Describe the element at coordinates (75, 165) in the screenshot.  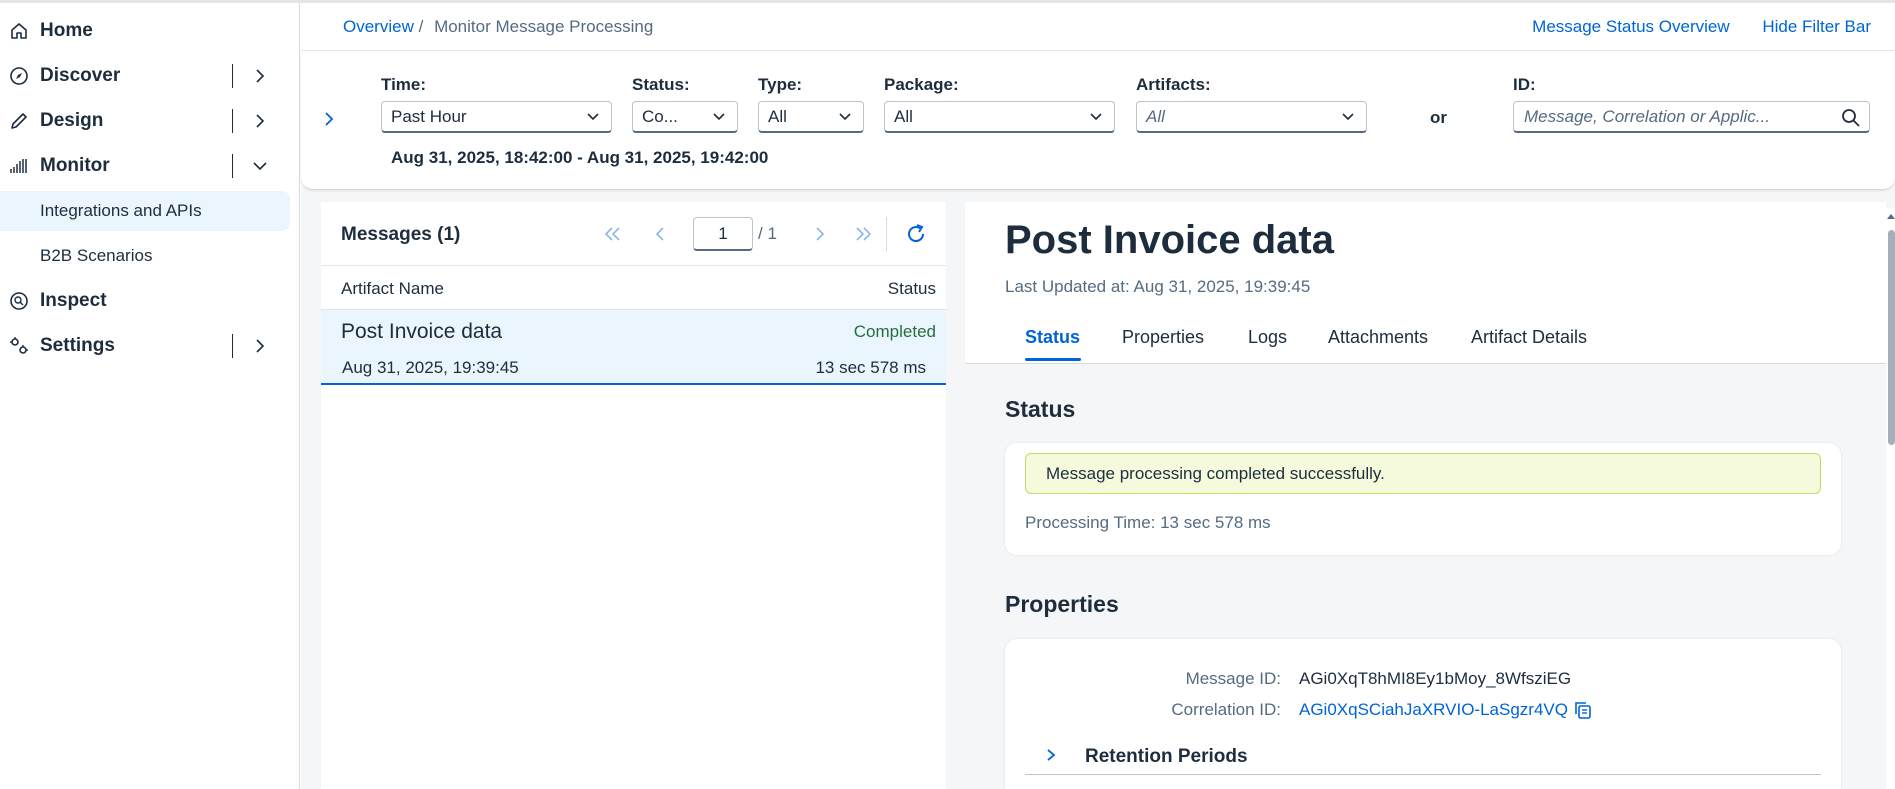
I see `nav-label-monitor: Monitor` at that location.